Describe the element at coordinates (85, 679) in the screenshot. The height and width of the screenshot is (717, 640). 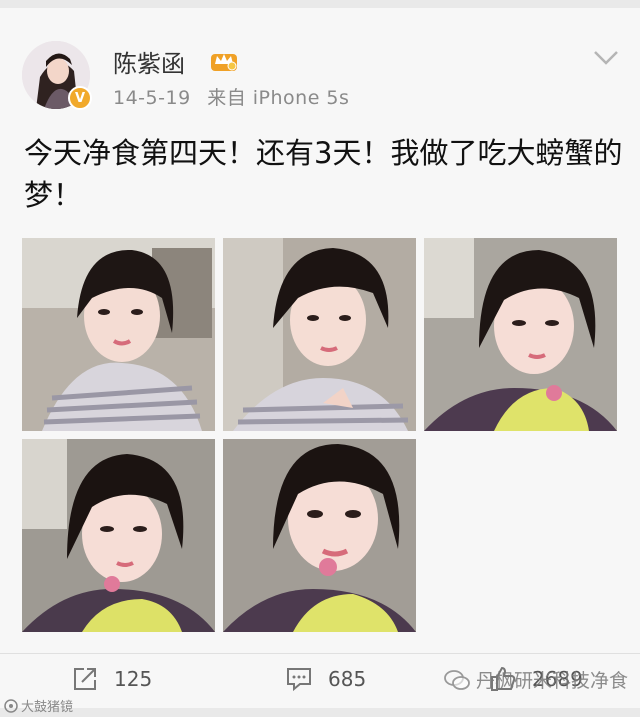
I see `repost-icon` at that location.